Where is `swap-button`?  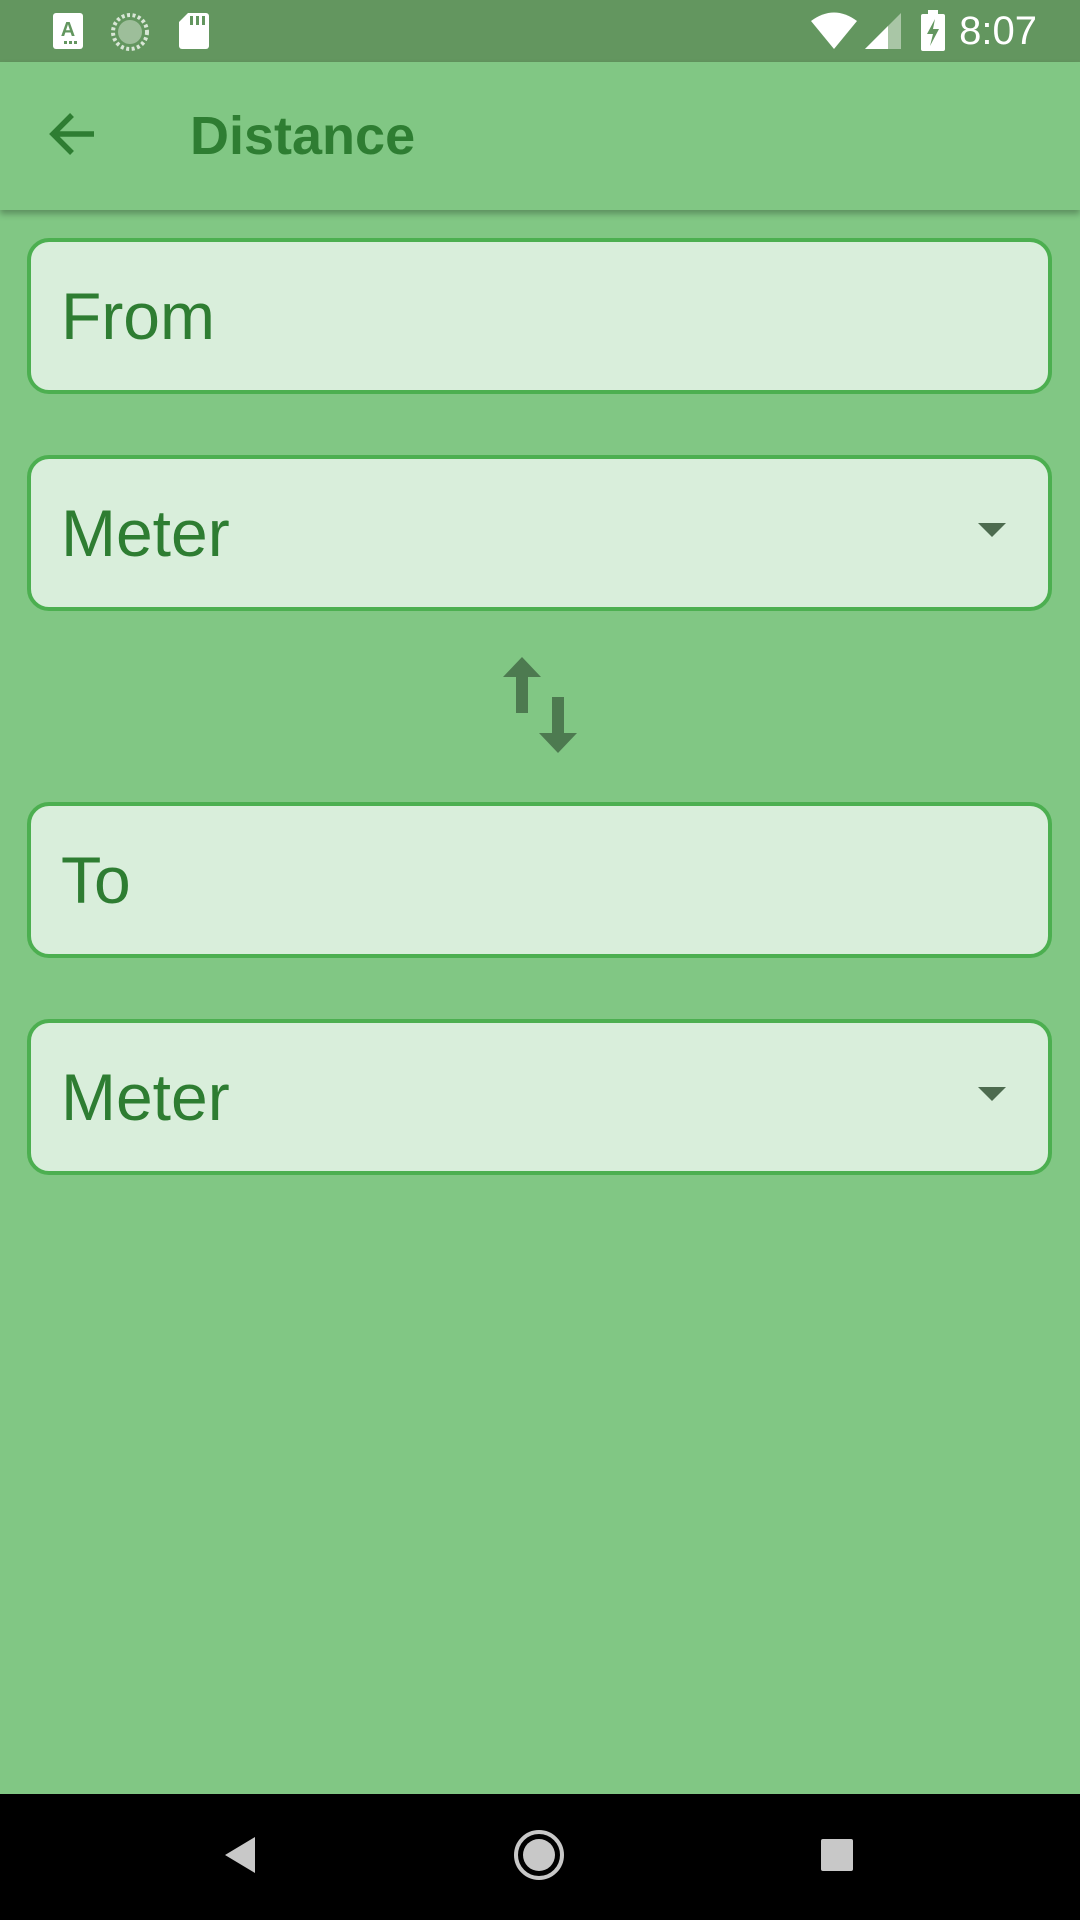 swap-button is located at coordinates (540, 707).